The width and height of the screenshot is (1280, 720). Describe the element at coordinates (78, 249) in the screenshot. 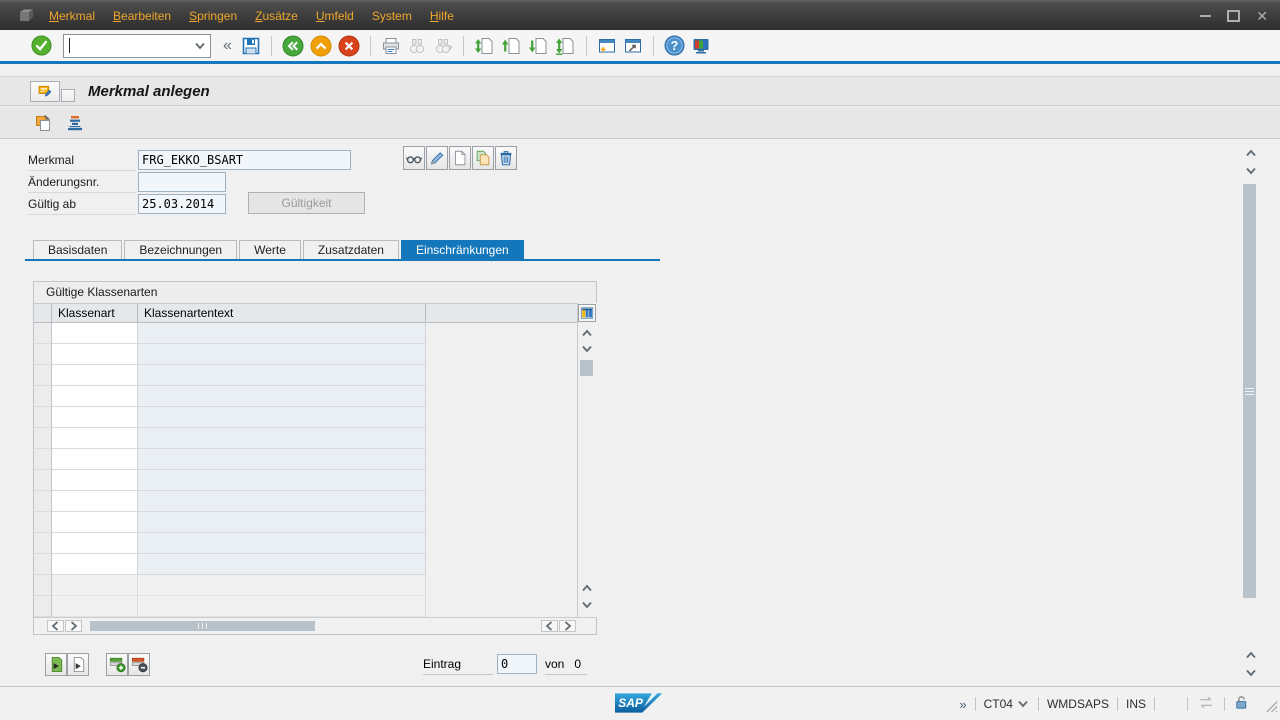

I see `tab-basisdaten: Basisdaten` at that location.